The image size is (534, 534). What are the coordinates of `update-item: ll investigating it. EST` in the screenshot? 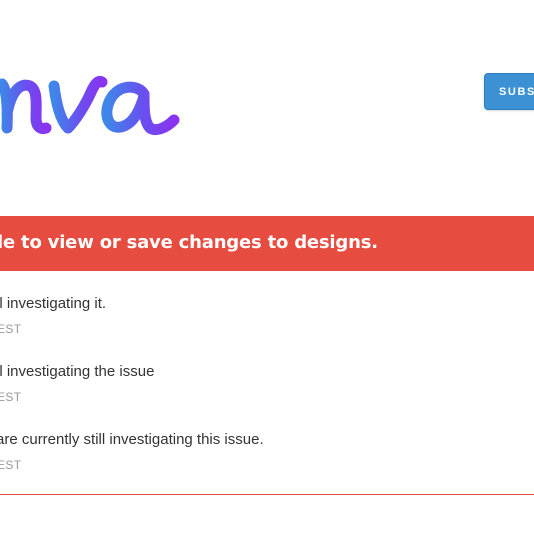 It's located at (267, 325).